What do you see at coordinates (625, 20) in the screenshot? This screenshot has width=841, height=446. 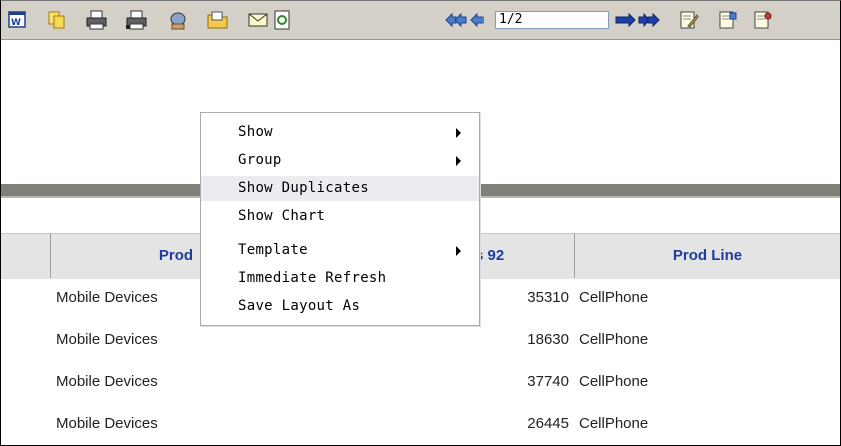 I see `next-page-icon` at bounding box center [625, 20].